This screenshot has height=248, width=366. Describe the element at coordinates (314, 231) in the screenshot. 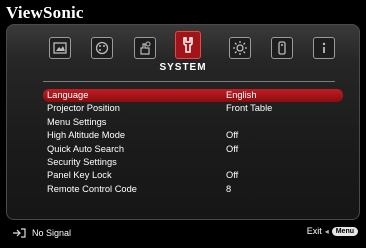

I see `exit-text: Exit` at that location.